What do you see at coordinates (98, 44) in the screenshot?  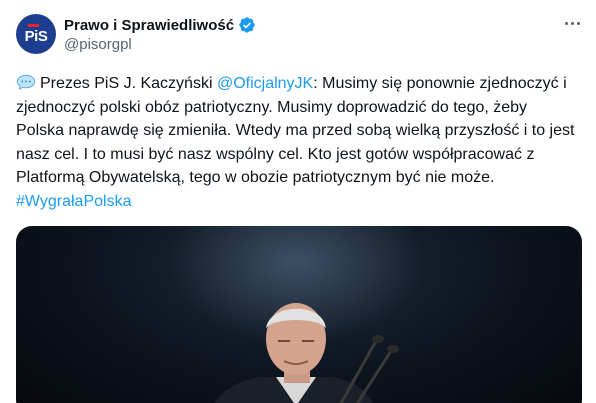 I see `author-handle: @pisorgpl` at bounding box center [98, 44].